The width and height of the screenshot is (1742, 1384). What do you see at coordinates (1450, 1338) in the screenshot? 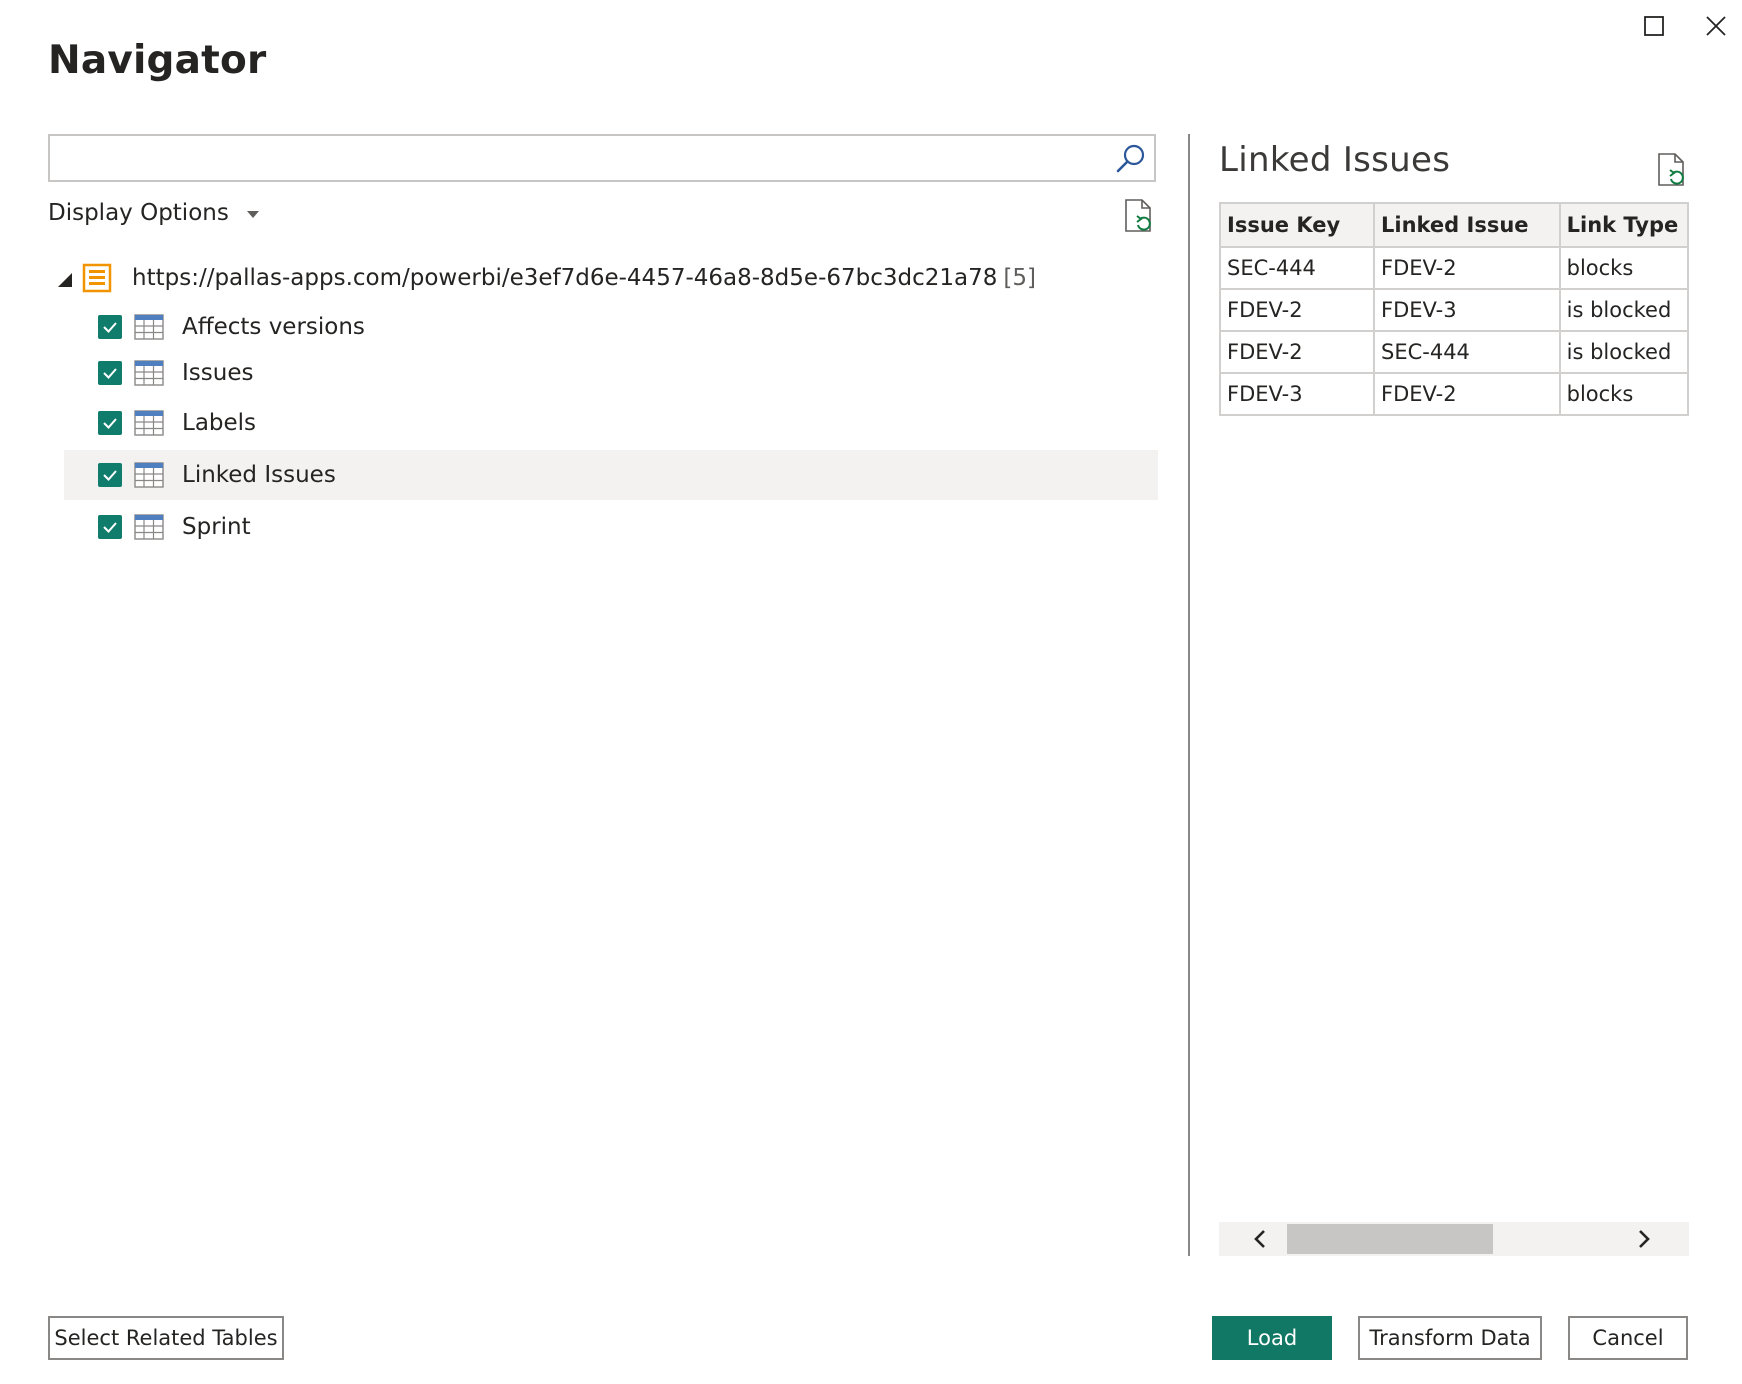
I see `transform-data-button: Transform Data` at bounding box center [1450, 1338].